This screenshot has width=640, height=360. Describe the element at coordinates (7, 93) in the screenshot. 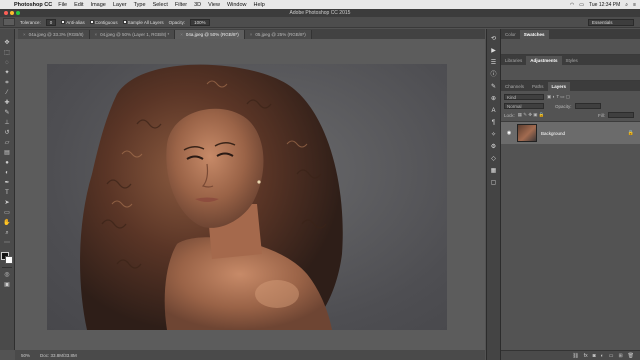

I see `eyedropper-tool-icon: ⁄` at that location.